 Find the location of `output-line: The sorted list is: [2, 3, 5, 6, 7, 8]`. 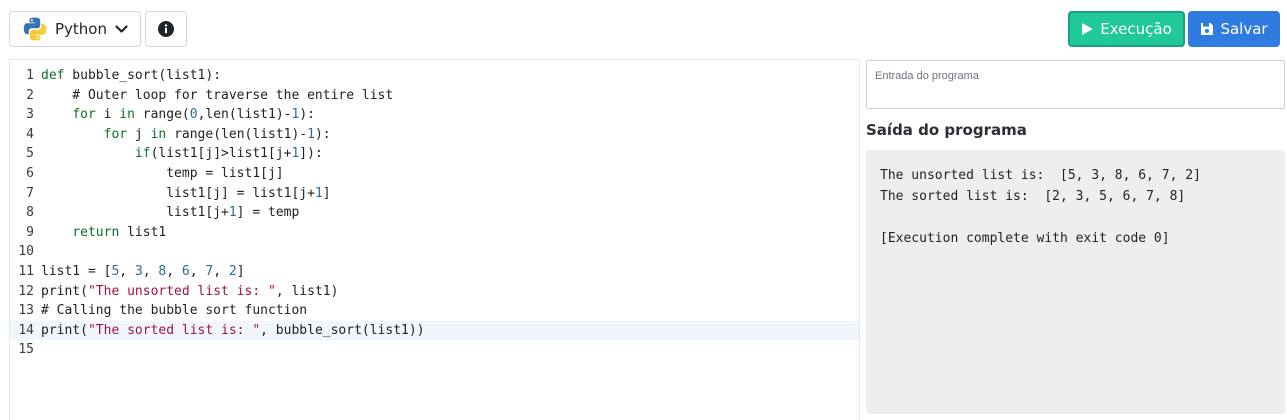

output-line: The sorted list is: [2, 3, 5, 6, 7, 8] is located at coordinates (1033, 196).